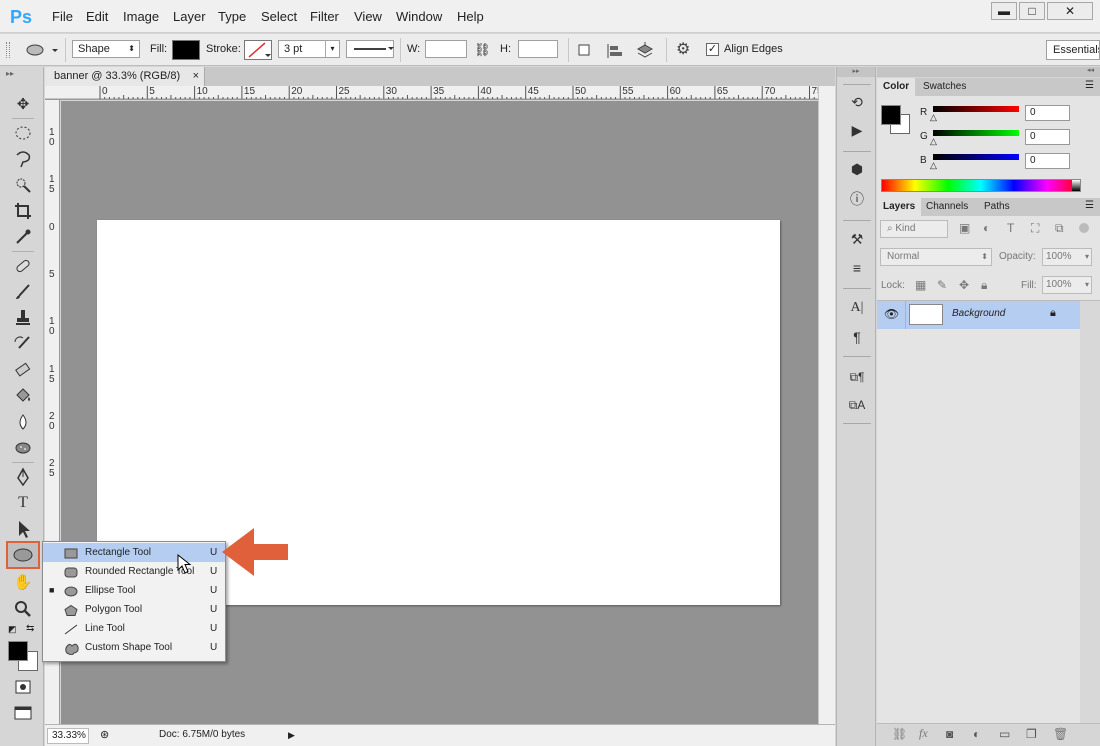 This screenshot has height=746, width=1100. What do you see at coordinates (964, 228) in the screenshot?
I see `pixel-filter-icon: ▣` at bounding box center [964, 228].